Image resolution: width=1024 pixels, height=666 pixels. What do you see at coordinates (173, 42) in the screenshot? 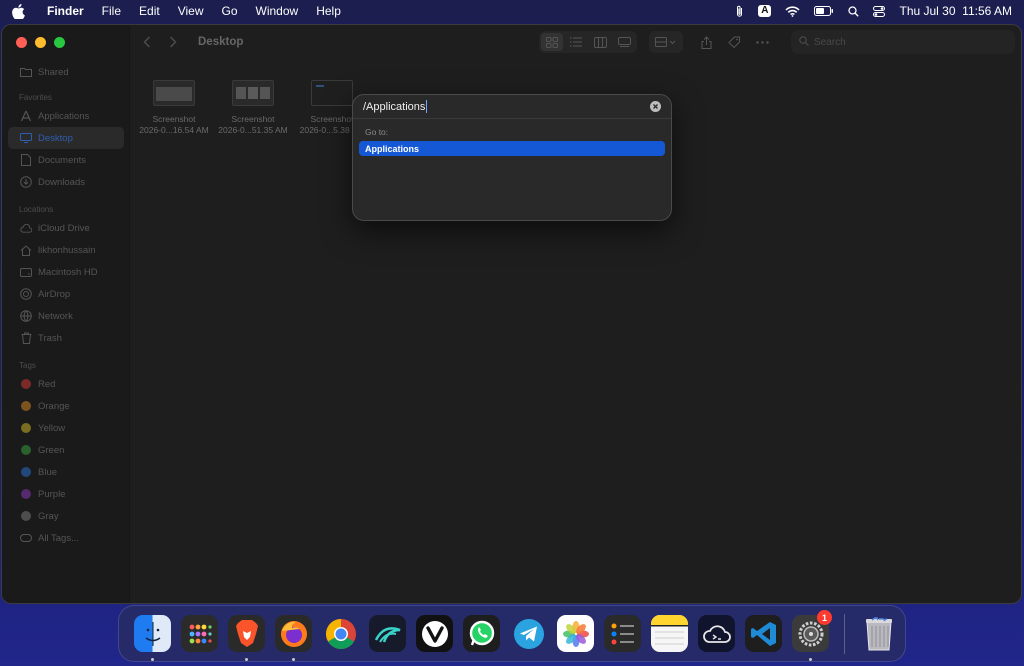
I see `forward-button` at bounding box center [173, 42].